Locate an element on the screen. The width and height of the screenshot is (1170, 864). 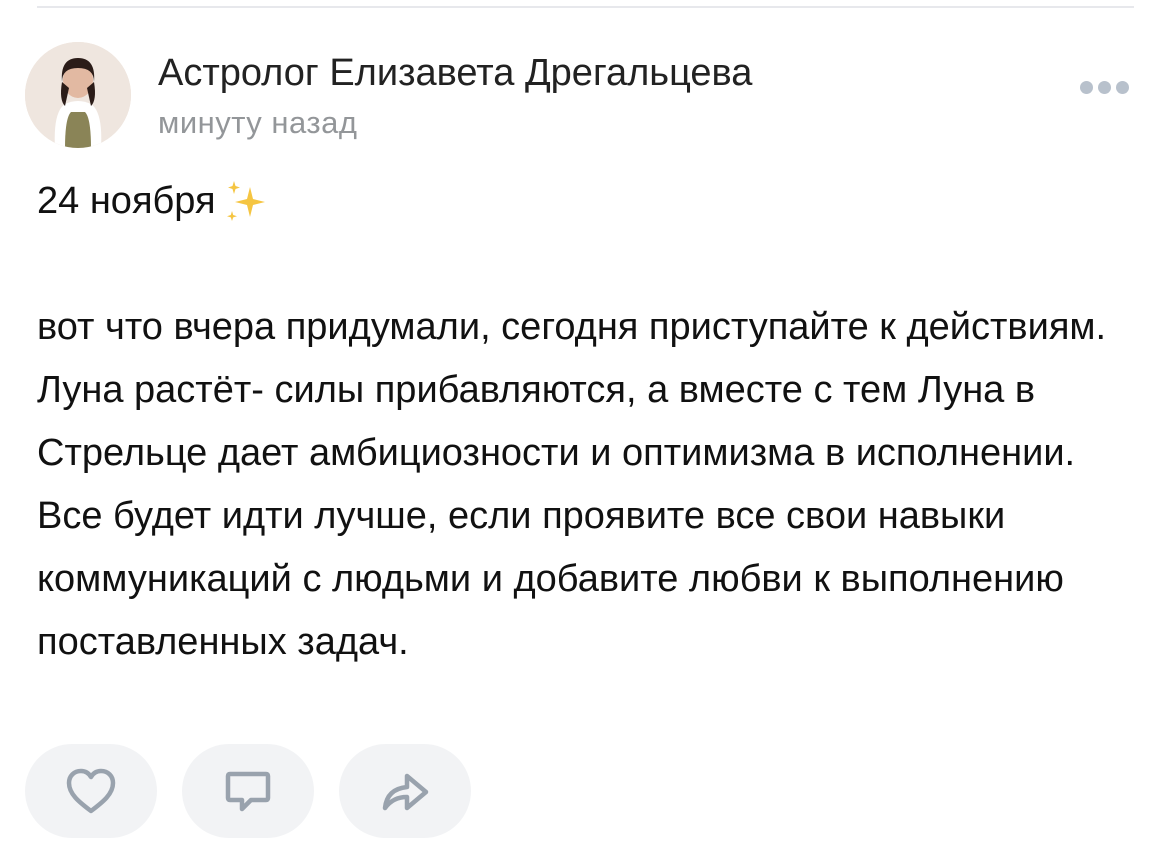
post-actions is located at coordinates (248, 791).